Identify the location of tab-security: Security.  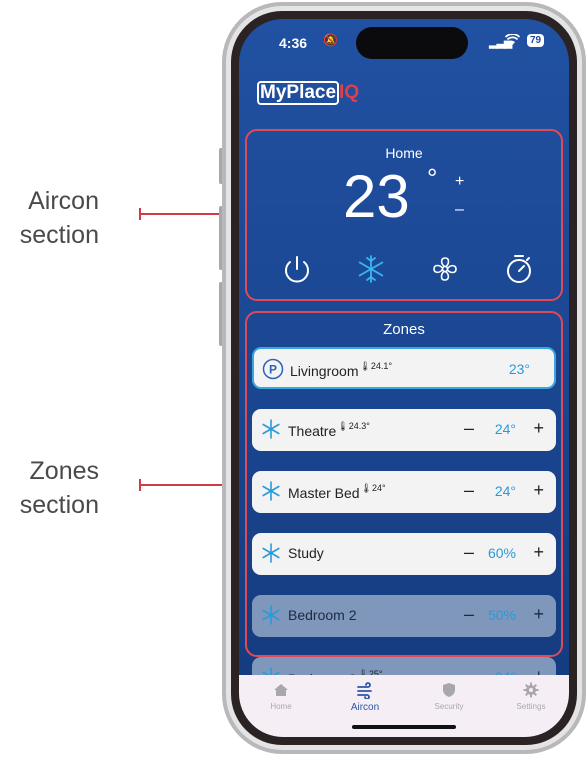
(449, 696).